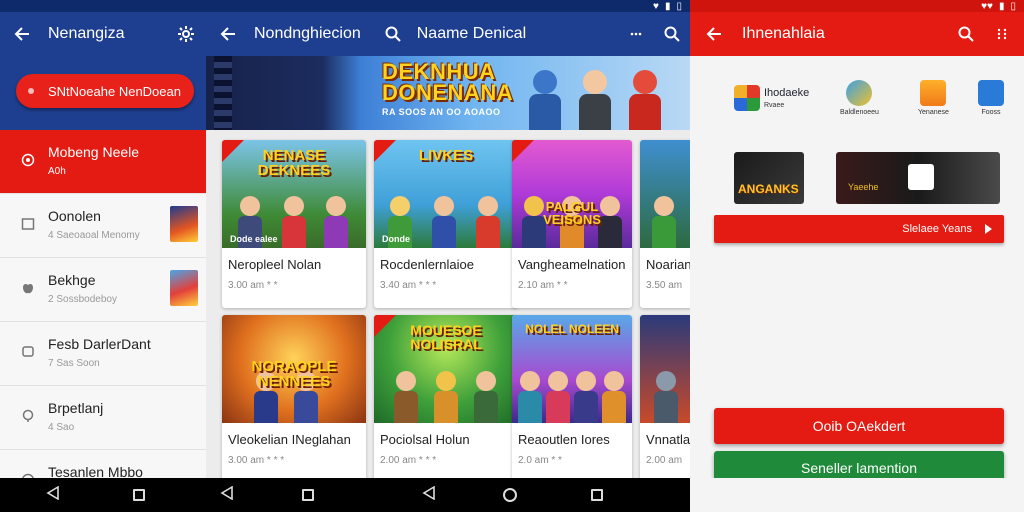 The image size is (1024, 512). I want to click on heart-icon: ♥♥, so click(987, 6).